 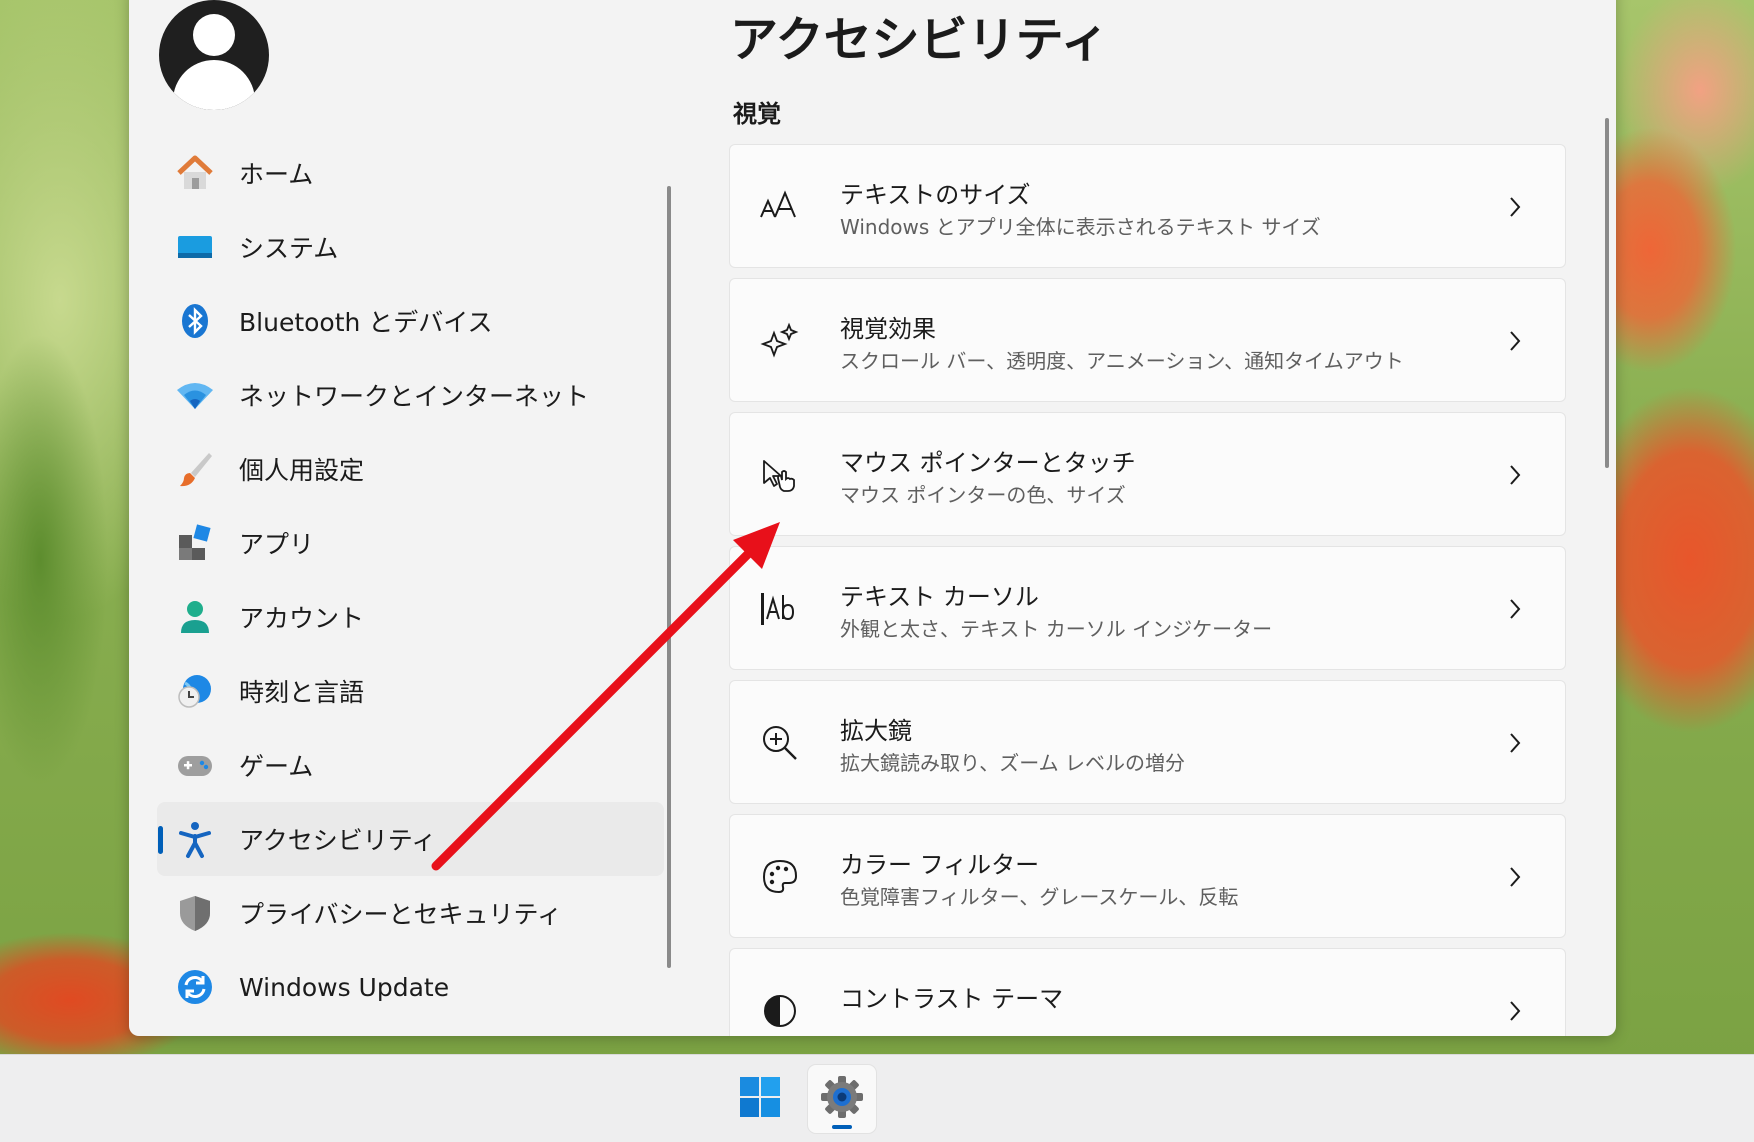 What do you see at coordinates (276, 766) in the screenshot?
I see `sidebar-item-label: ゲーム` at bounding box center [276, 766].